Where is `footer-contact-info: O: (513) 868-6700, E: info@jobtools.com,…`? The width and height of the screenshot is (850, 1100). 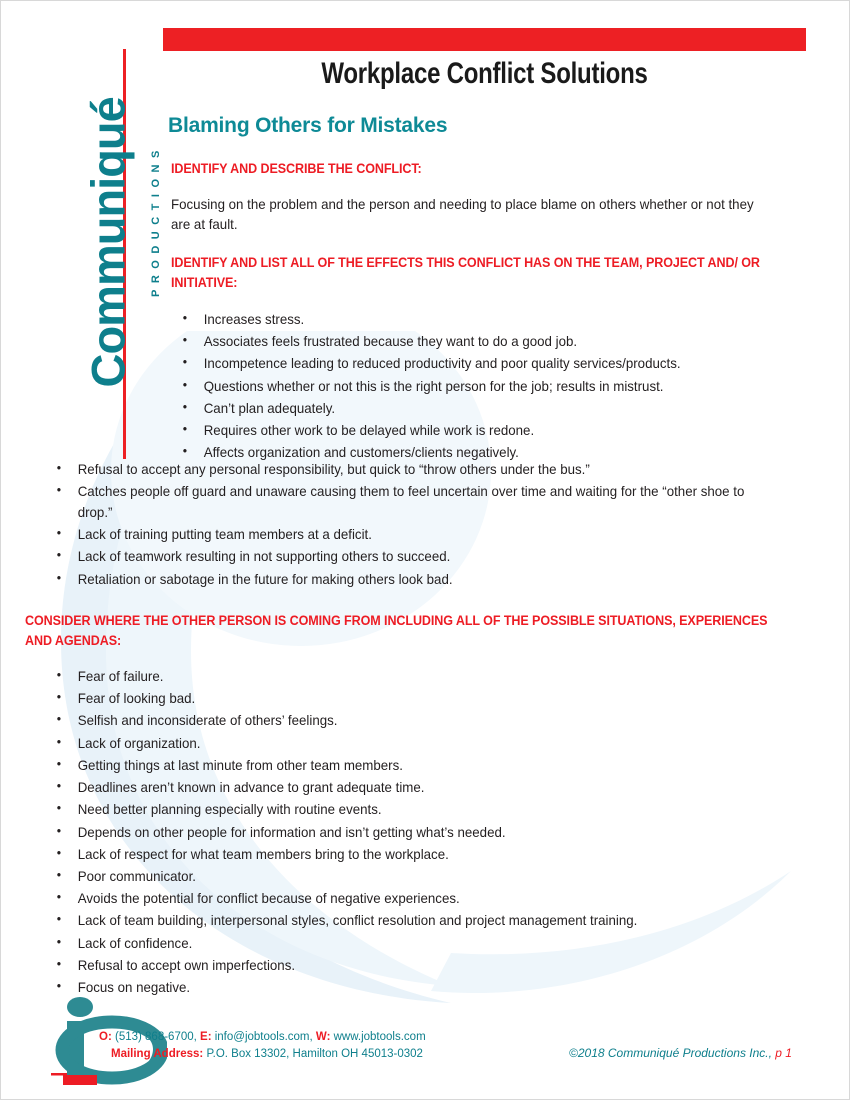 footer-contact-info: O: (513) 868-6700, E: info@jobtools.com,… is located at coordinates (319, 1046).